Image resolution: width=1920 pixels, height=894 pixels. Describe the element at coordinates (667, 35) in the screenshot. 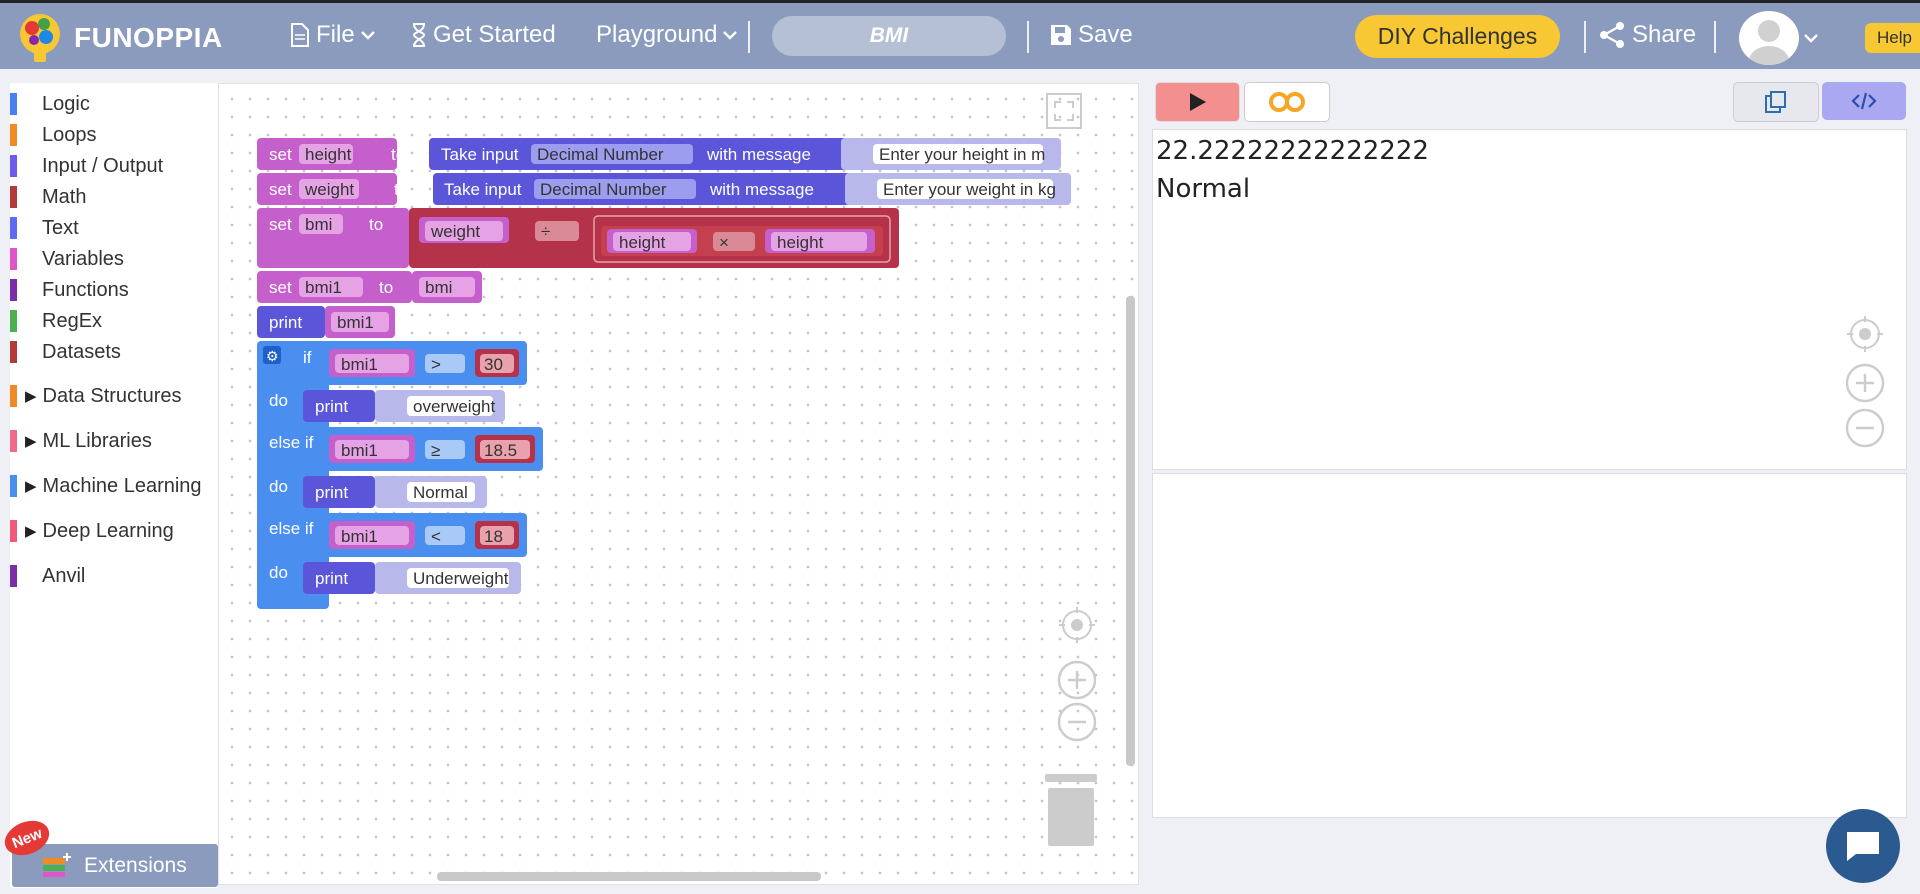

I see `playground-menu: Playground` at that location.